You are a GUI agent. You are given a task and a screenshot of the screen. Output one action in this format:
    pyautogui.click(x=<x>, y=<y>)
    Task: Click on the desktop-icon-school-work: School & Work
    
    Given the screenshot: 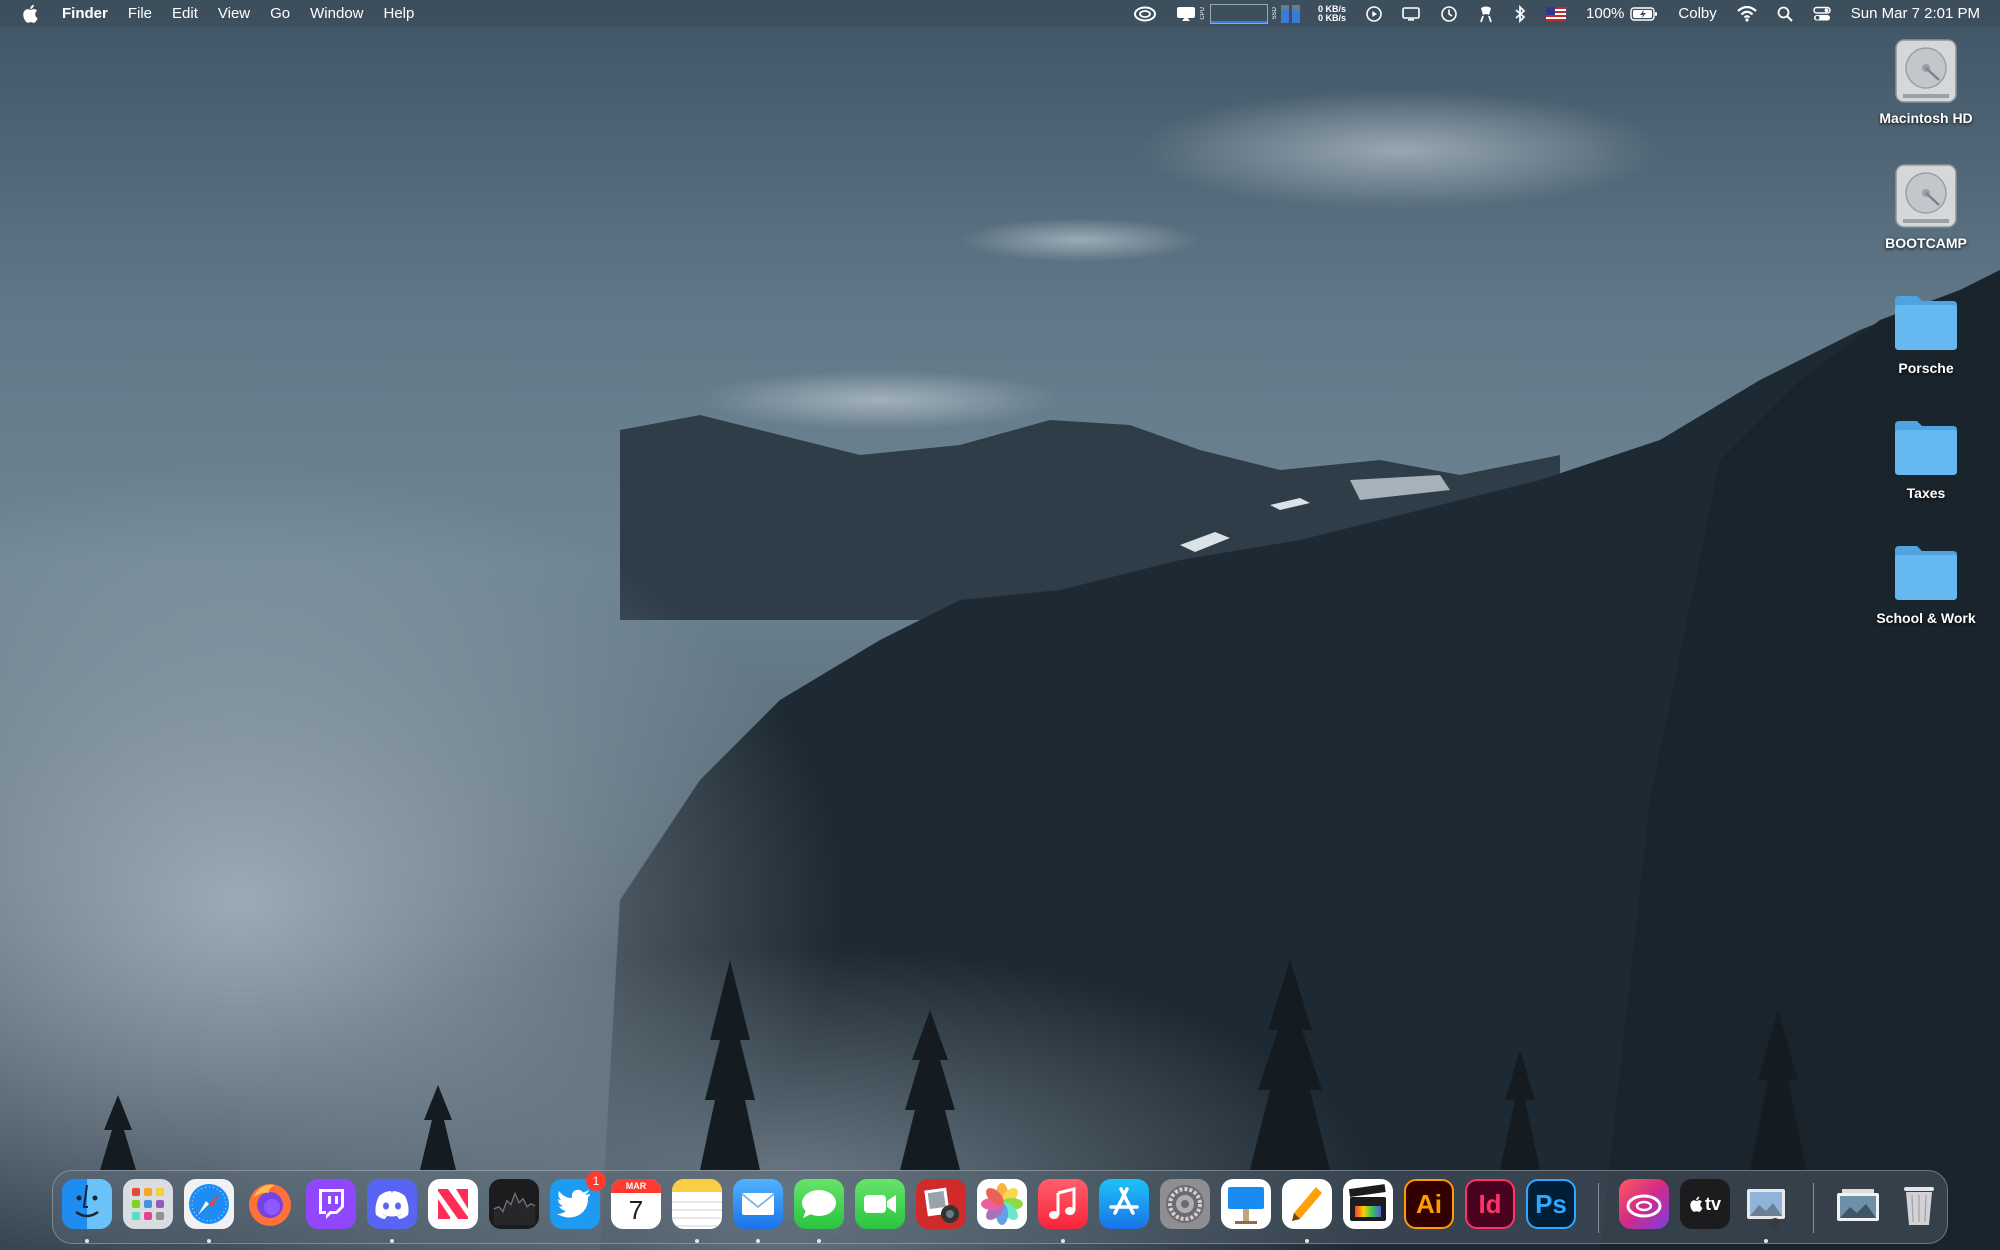 What is the action you would take?
    pyautogui.click(x=1926, y=581)
    